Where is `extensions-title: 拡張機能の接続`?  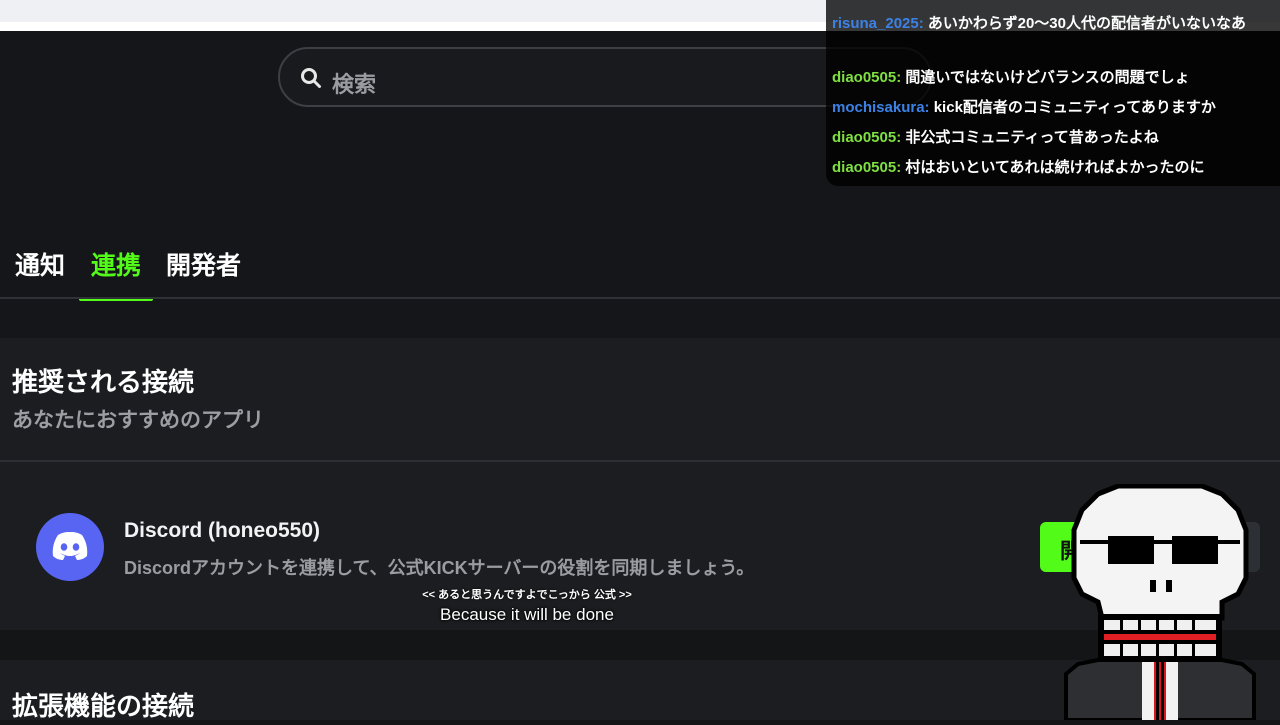
extensions-title: 拡張機能の接続 is located at coordinates (103, 706).